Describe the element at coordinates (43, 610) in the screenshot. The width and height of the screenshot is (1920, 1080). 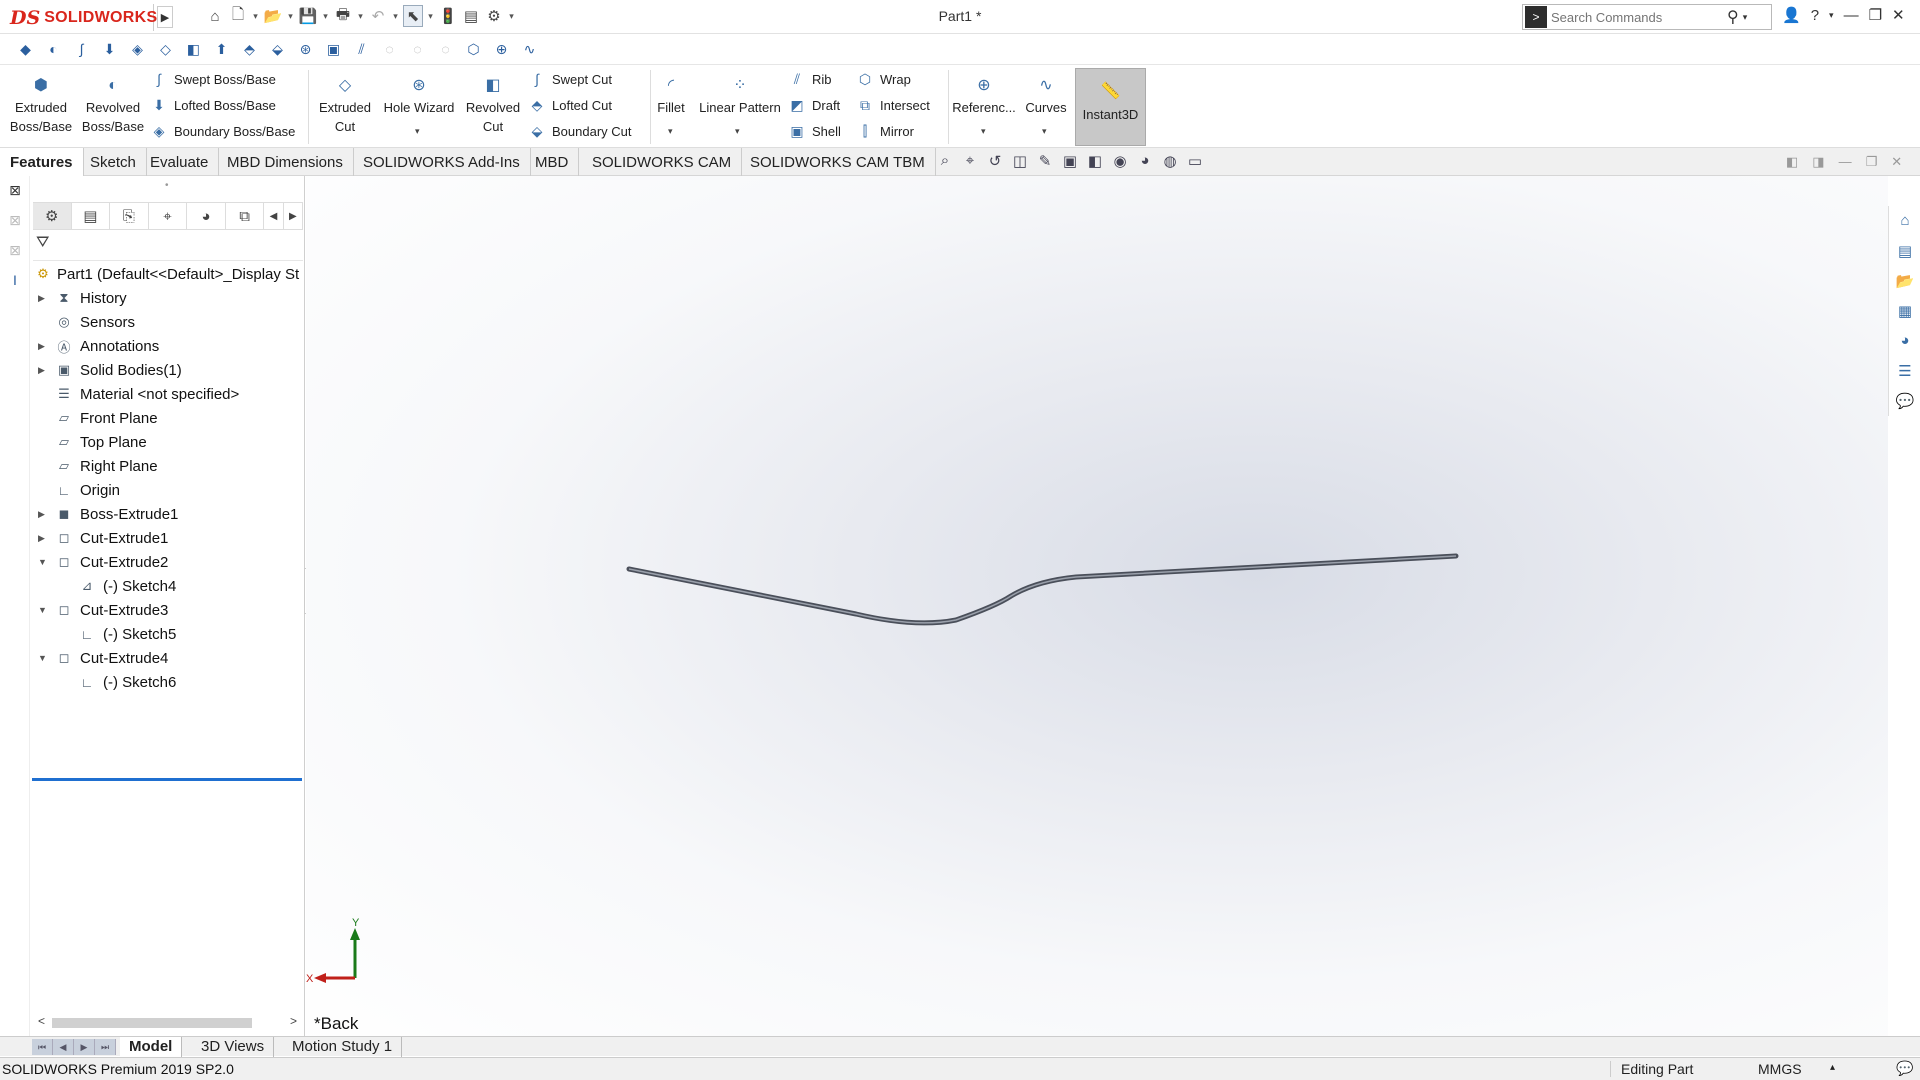
I see `collapse-arrow-icon: ▼` at that location.